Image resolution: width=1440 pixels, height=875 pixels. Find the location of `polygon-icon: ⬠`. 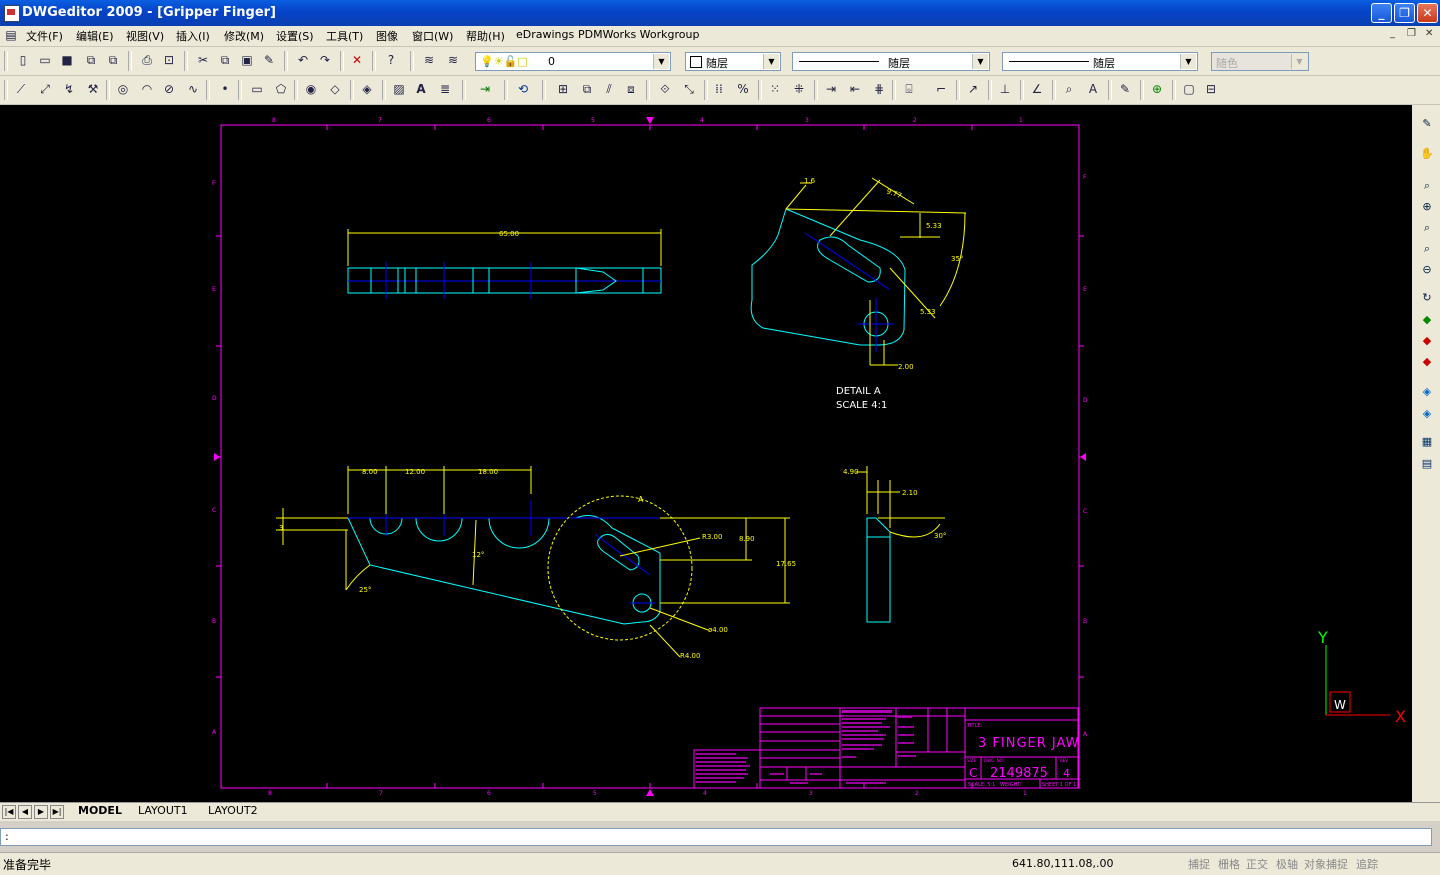

polygon-icon: ⬠ is located at coordinates (281, 89).